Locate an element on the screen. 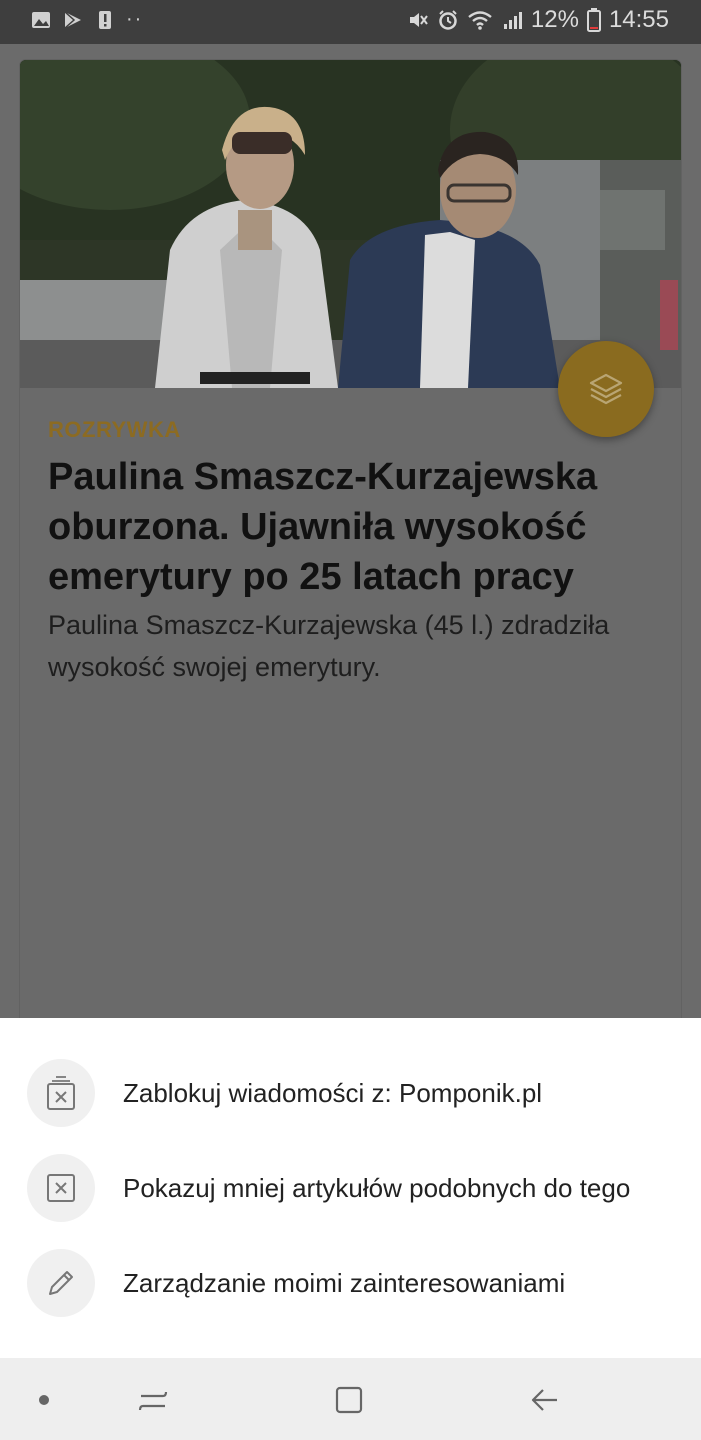  alert-icon is located at coordinates (105, 19).